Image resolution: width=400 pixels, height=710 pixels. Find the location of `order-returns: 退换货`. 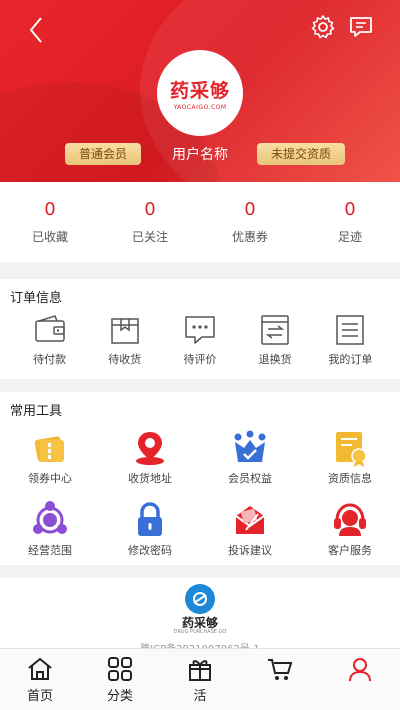

order-returns: 退换货 is located at coordinates (275, 340).